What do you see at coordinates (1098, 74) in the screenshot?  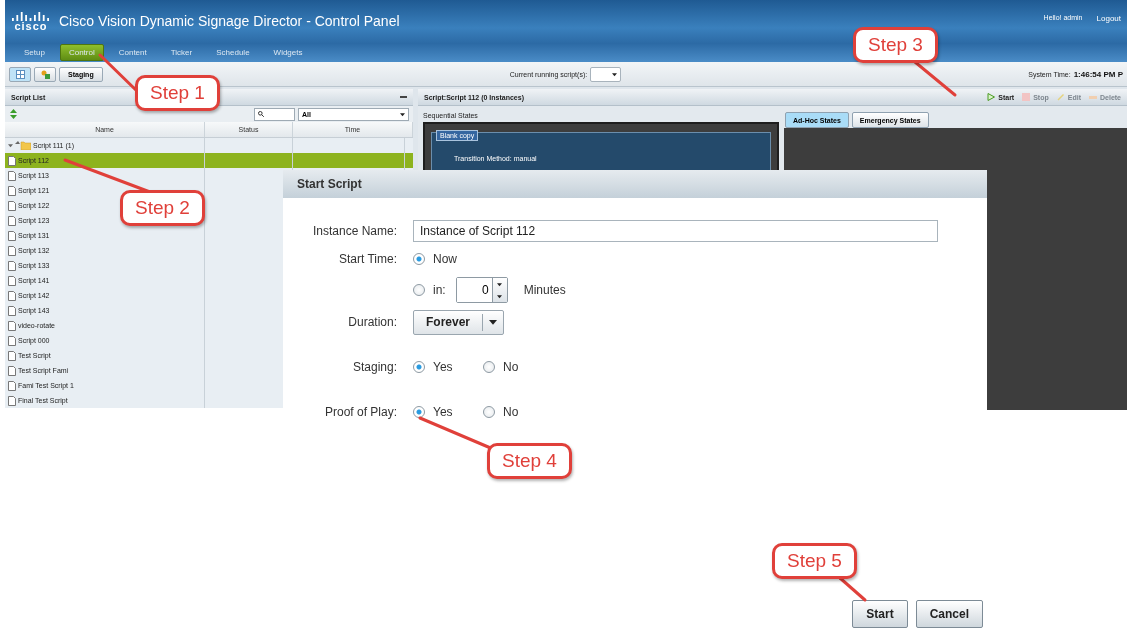 I see `system-time: 1:46:54 PM P` at bounding box center [1098, 74].